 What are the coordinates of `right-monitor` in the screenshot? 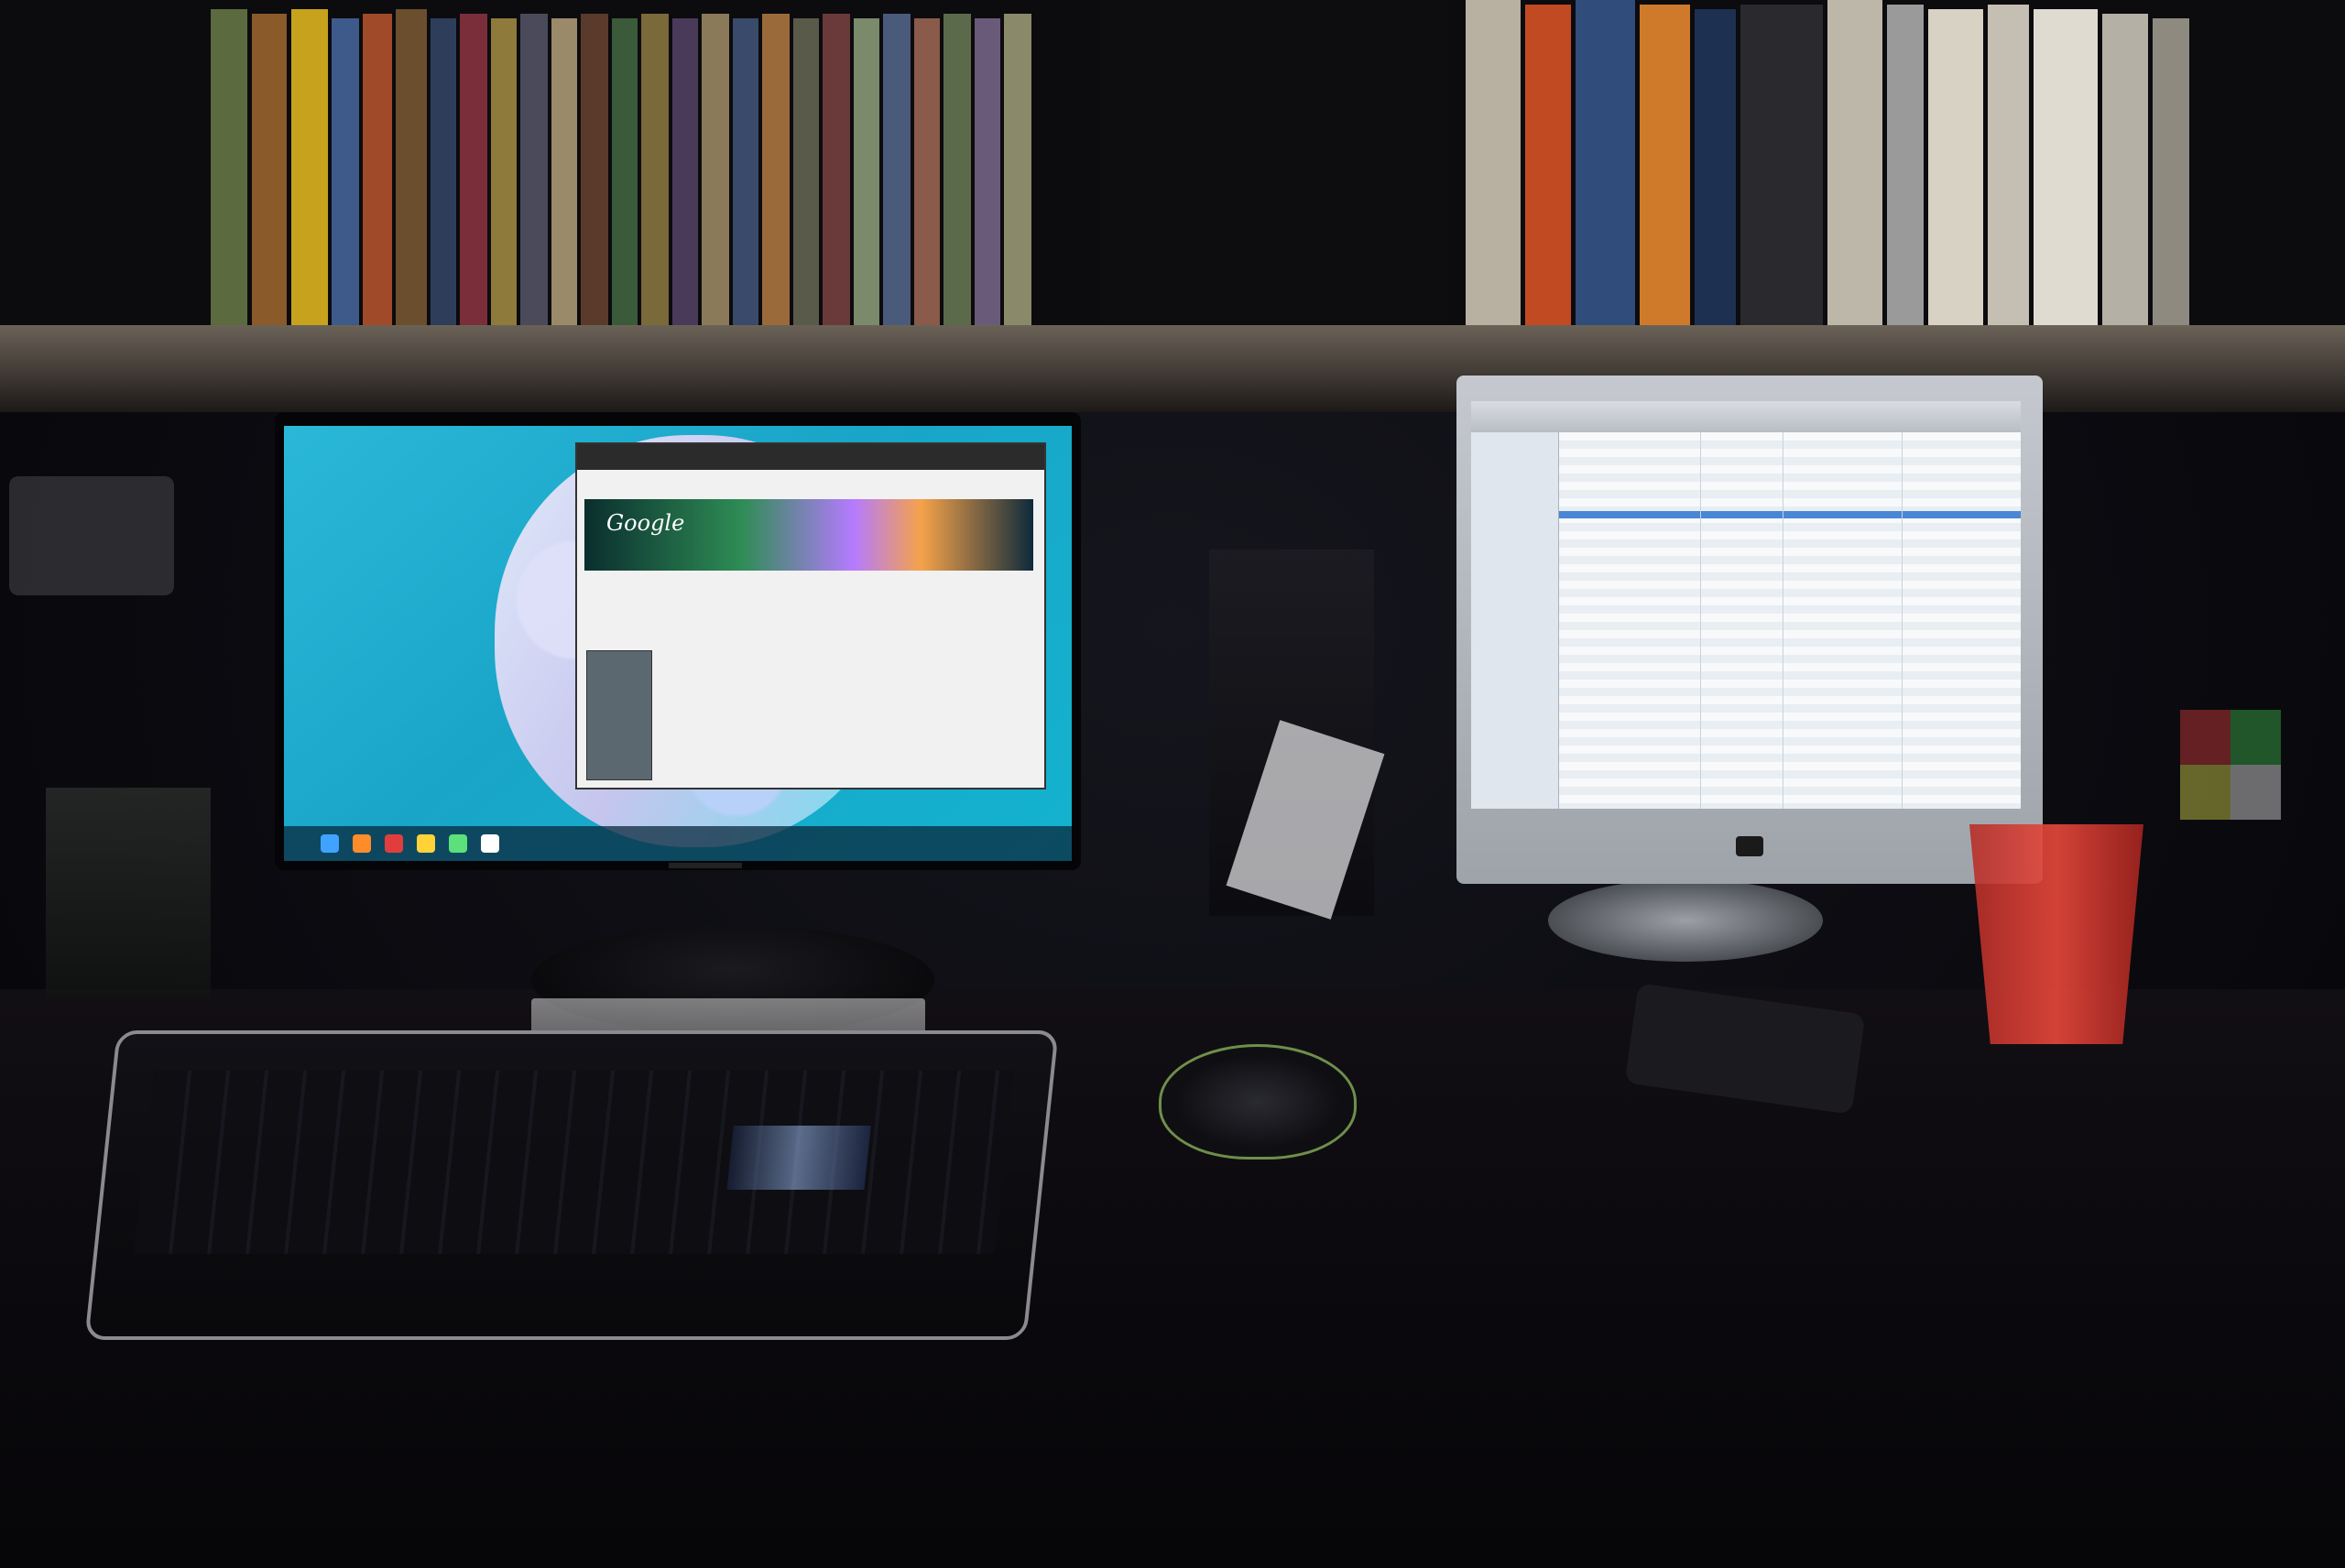 It's located at (1749, 630).